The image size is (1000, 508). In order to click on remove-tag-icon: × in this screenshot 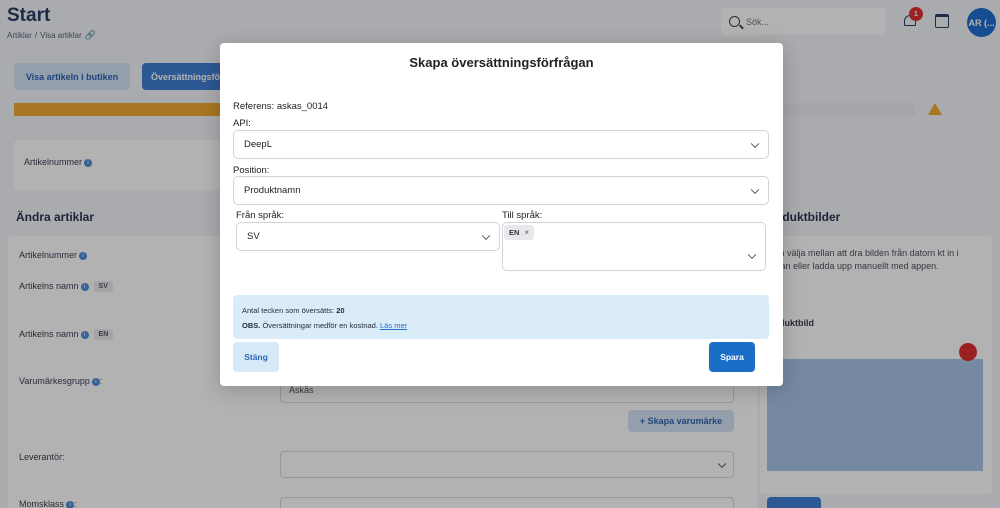, I will do `click(526, 232)`.